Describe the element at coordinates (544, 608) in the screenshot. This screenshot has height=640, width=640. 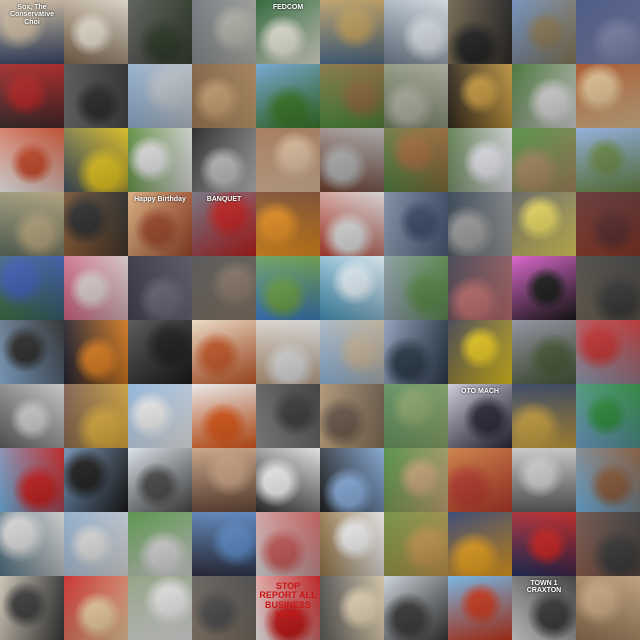
I see `photo-tile: TOWN 1 CRAXTON` at that location.